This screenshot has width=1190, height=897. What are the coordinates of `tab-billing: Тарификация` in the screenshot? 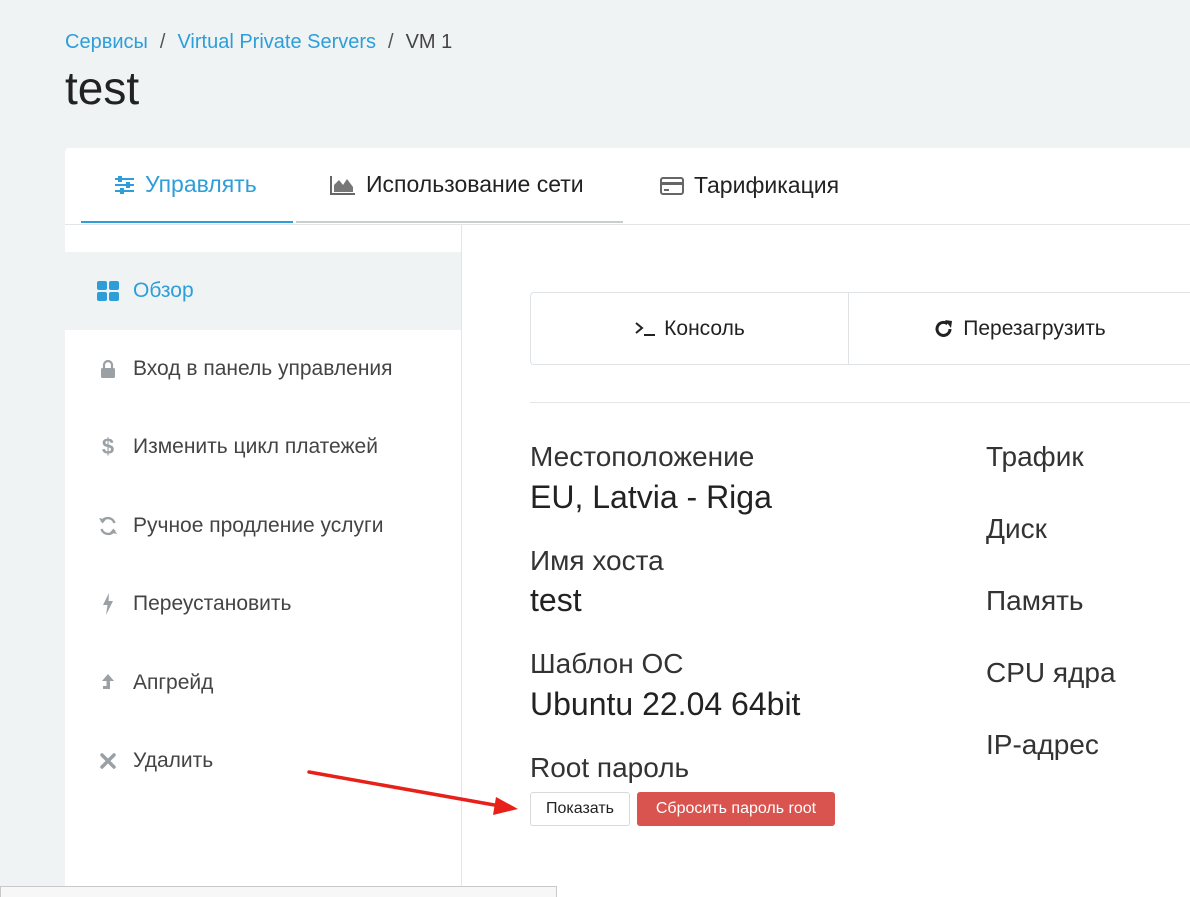 It's located at (770, 185).